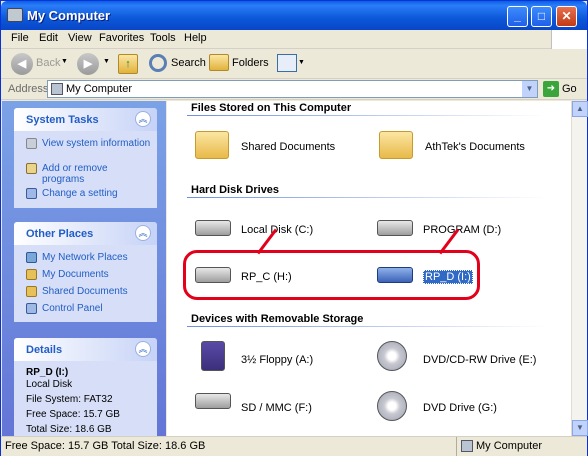  I want to click on window-title: My Computer, so click(69, 15).